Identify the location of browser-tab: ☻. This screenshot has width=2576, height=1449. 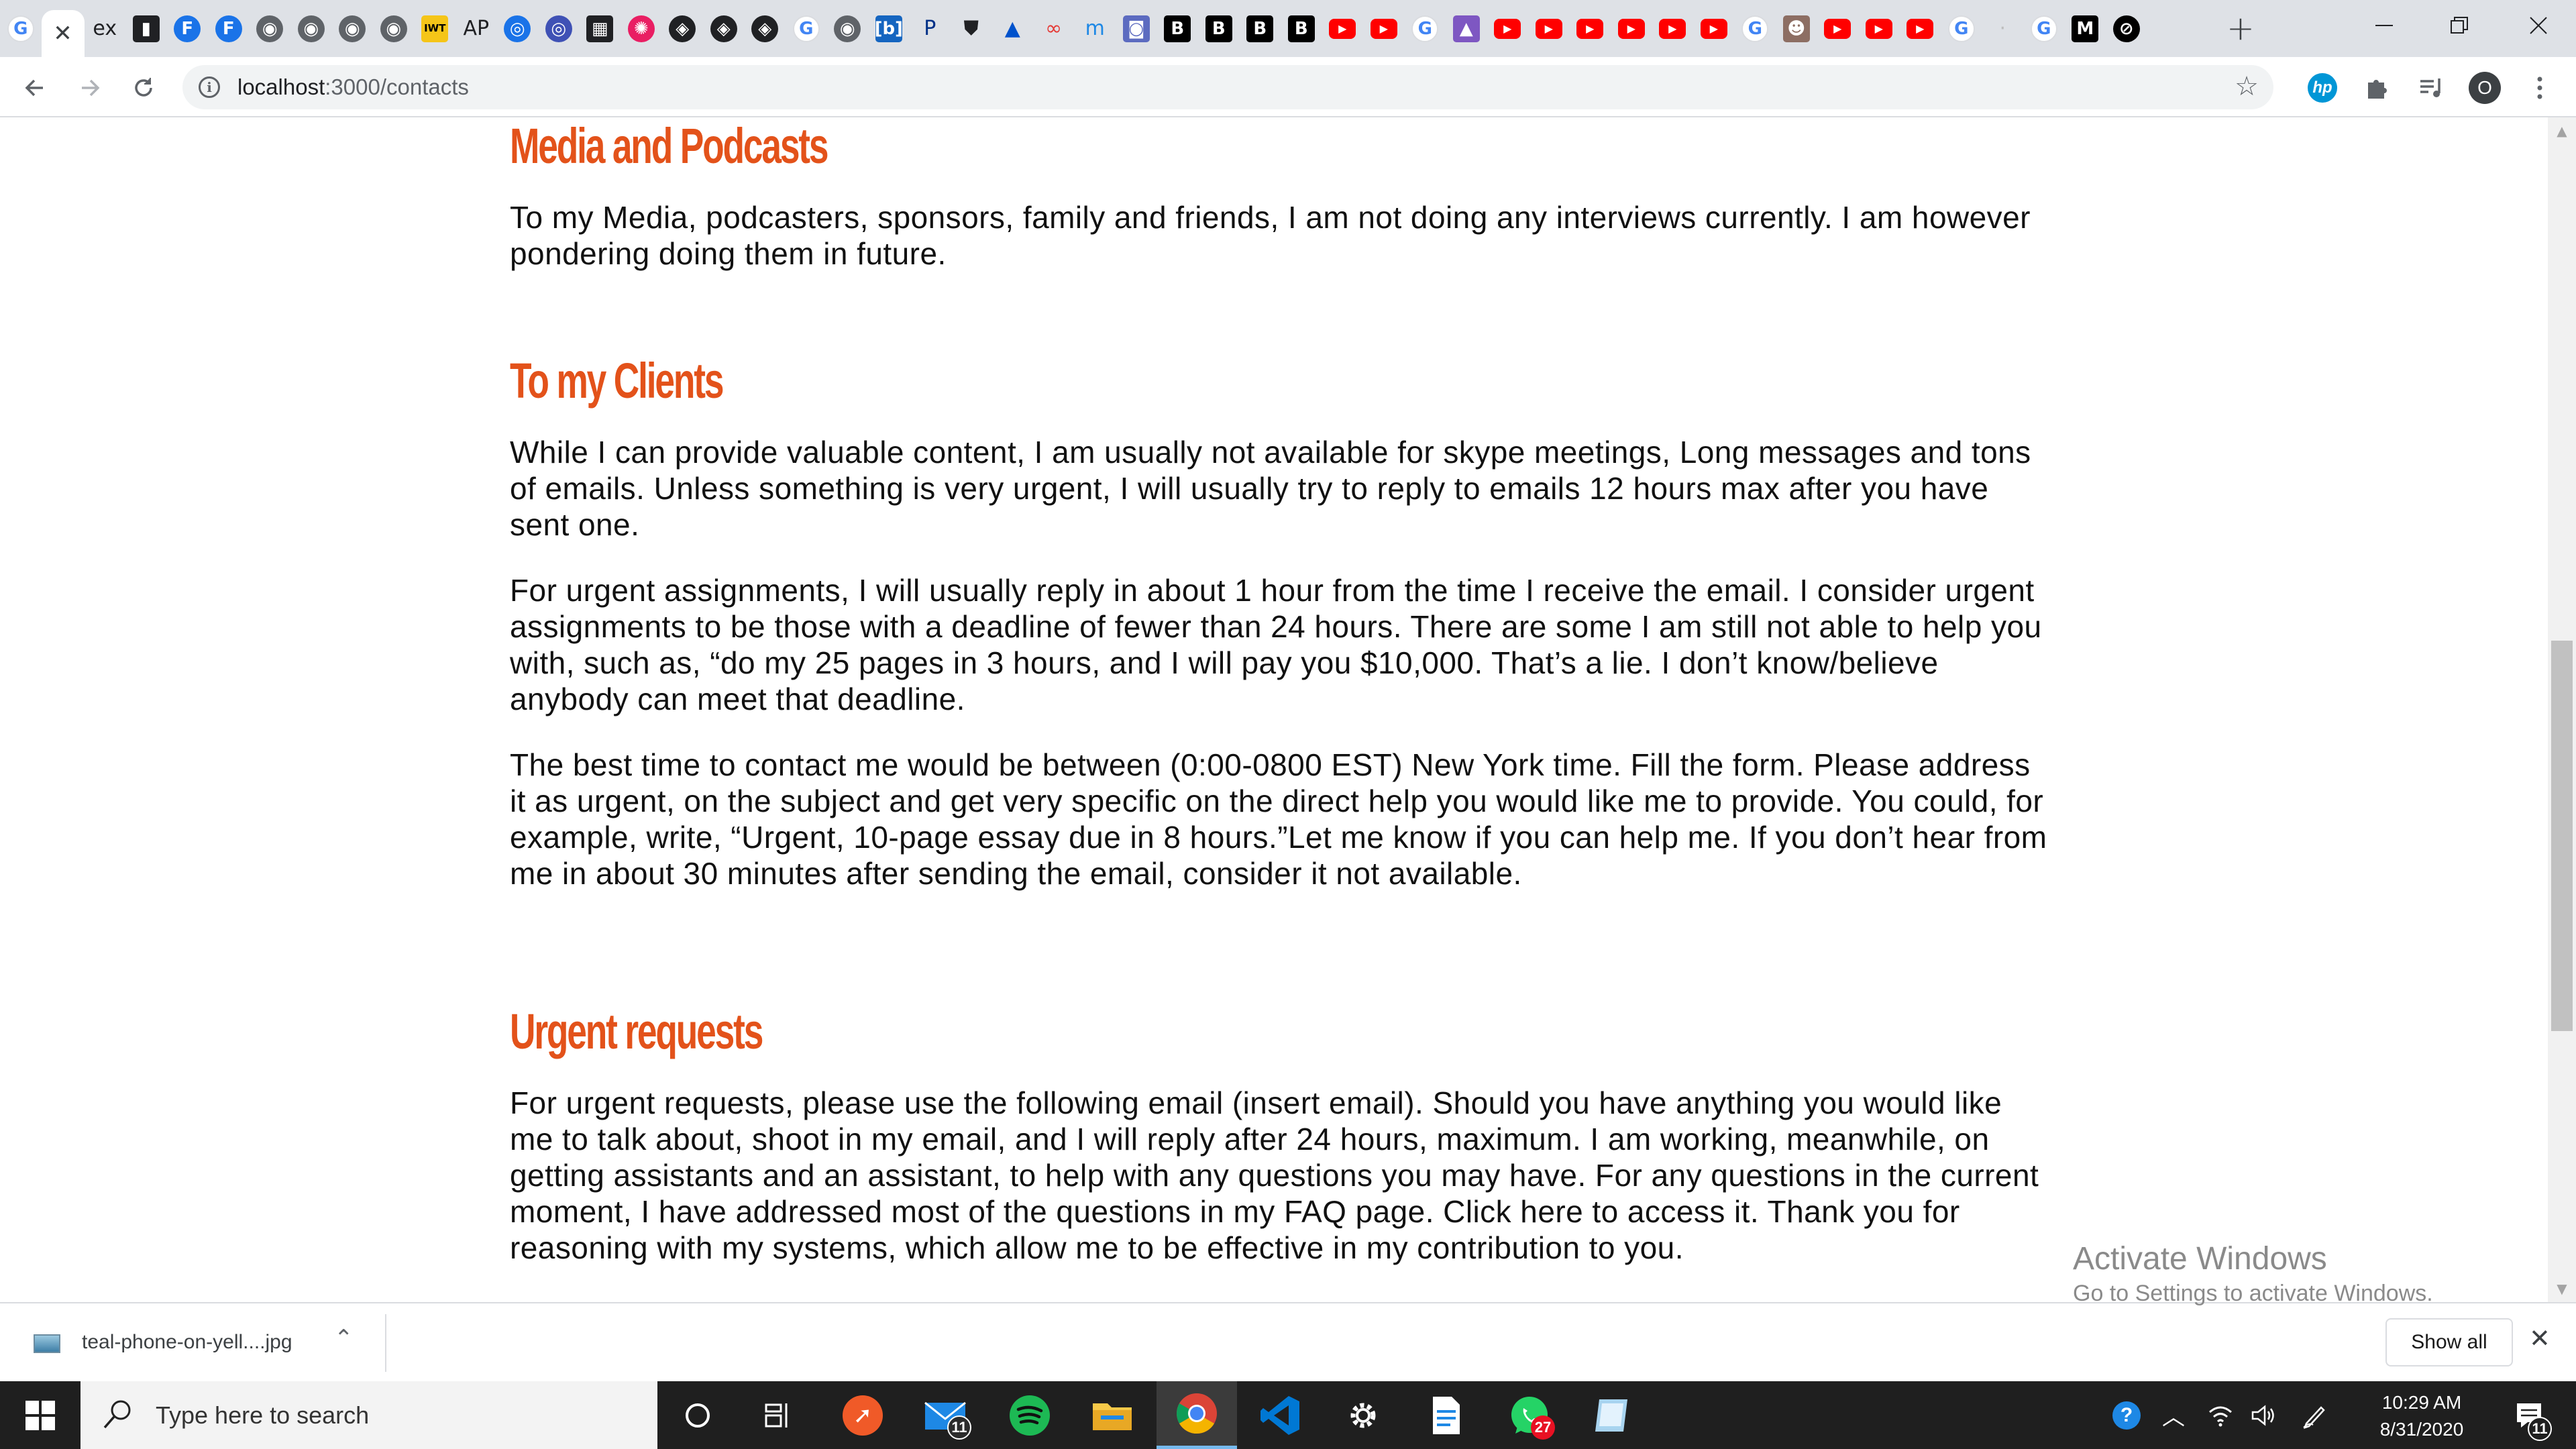
(1796, 28).